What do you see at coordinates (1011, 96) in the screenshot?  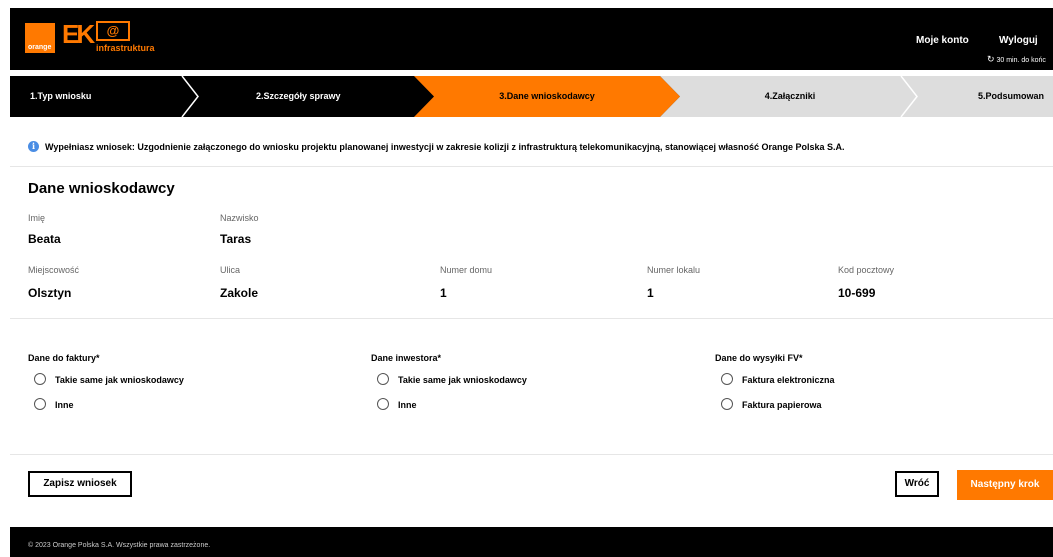 I see `step-5-label: 5.Podsumowan` at bounding box center [1011, 96].